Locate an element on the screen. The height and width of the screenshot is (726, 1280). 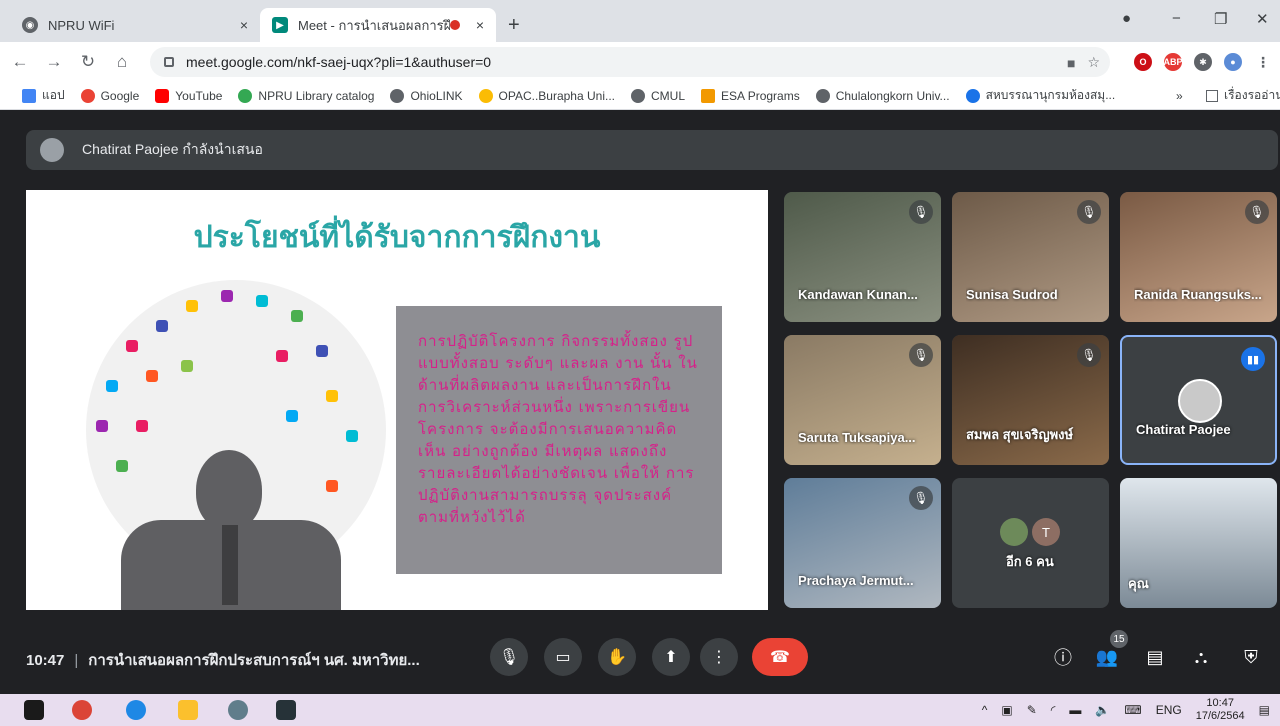
adblock-icon: ABP is located at coordinates (1173, 62).